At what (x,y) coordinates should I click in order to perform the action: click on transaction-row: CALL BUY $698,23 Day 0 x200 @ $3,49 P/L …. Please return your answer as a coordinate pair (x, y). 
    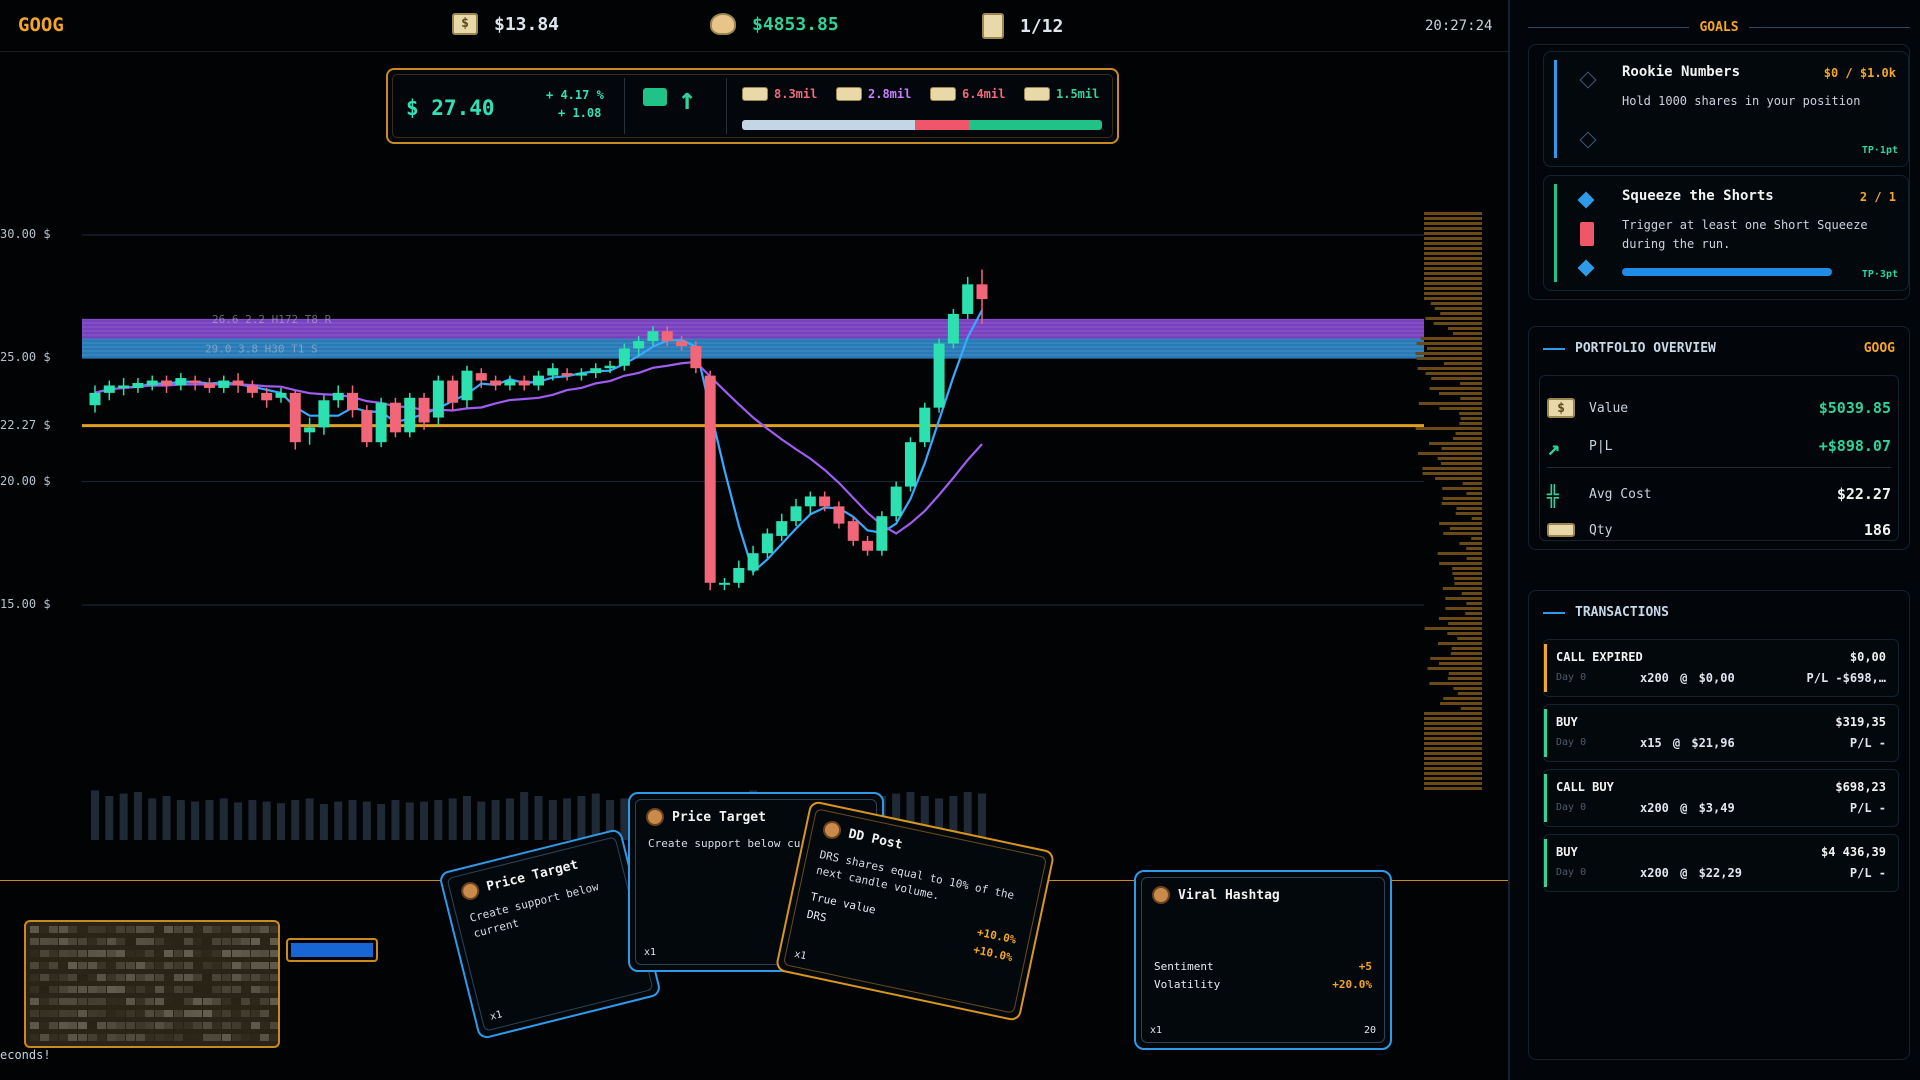
    Looking at the image, I should click on (1721, 798).